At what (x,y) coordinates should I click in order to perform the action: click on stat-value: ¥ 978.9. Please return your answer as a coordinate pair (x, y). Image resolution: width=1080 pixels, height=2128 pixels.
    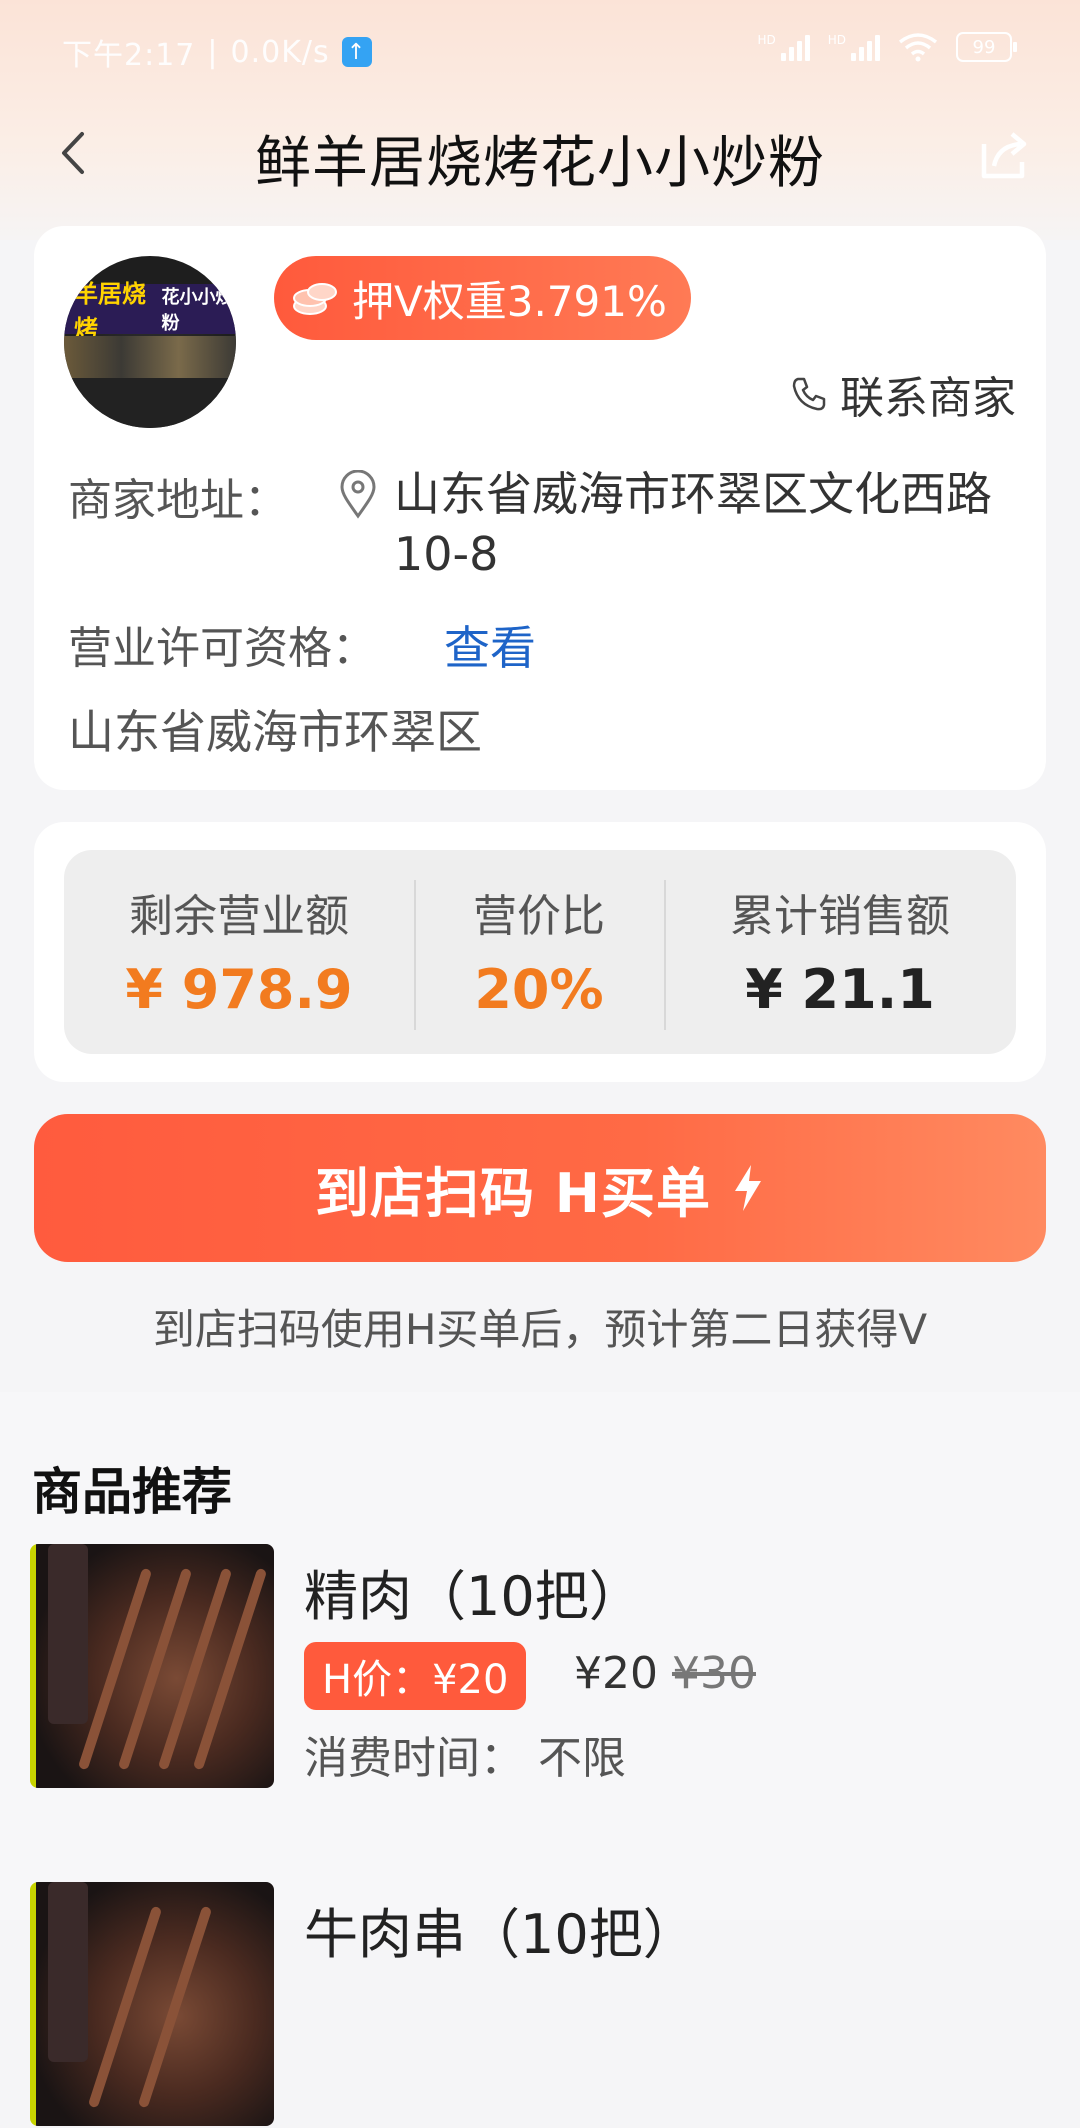
    Looking at the image, I should click on (239, 989).